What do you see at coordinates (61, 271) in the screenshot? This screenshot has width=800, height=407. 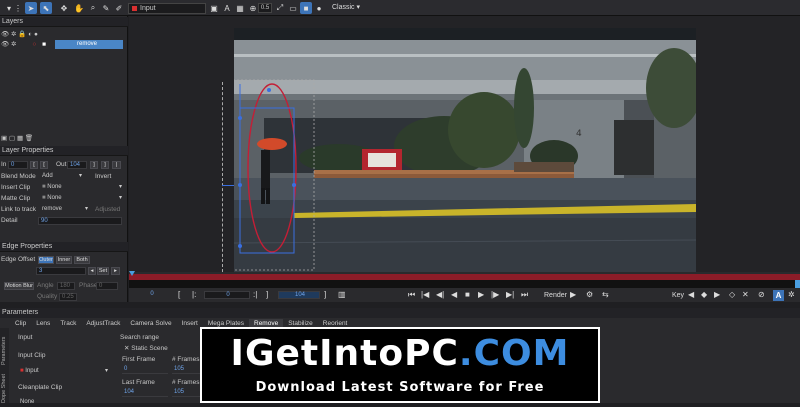 I see `edge-offset-field: 3` at bounding box center [61, 271].